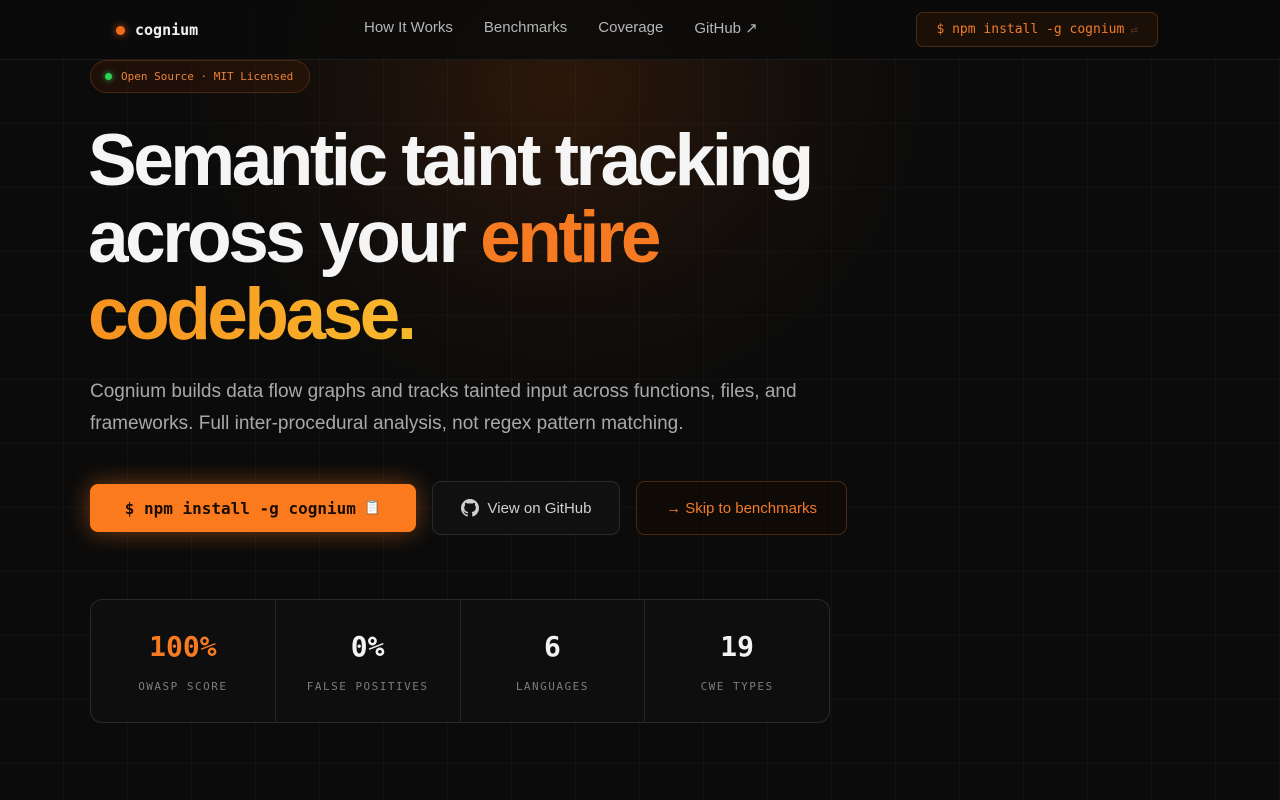 The image size is (1280, 800). What do you see at coordinates (367, 686) in the screenshot?
I see `stat-label: FALSE POSITIVES` at bounding box center [367, 686].